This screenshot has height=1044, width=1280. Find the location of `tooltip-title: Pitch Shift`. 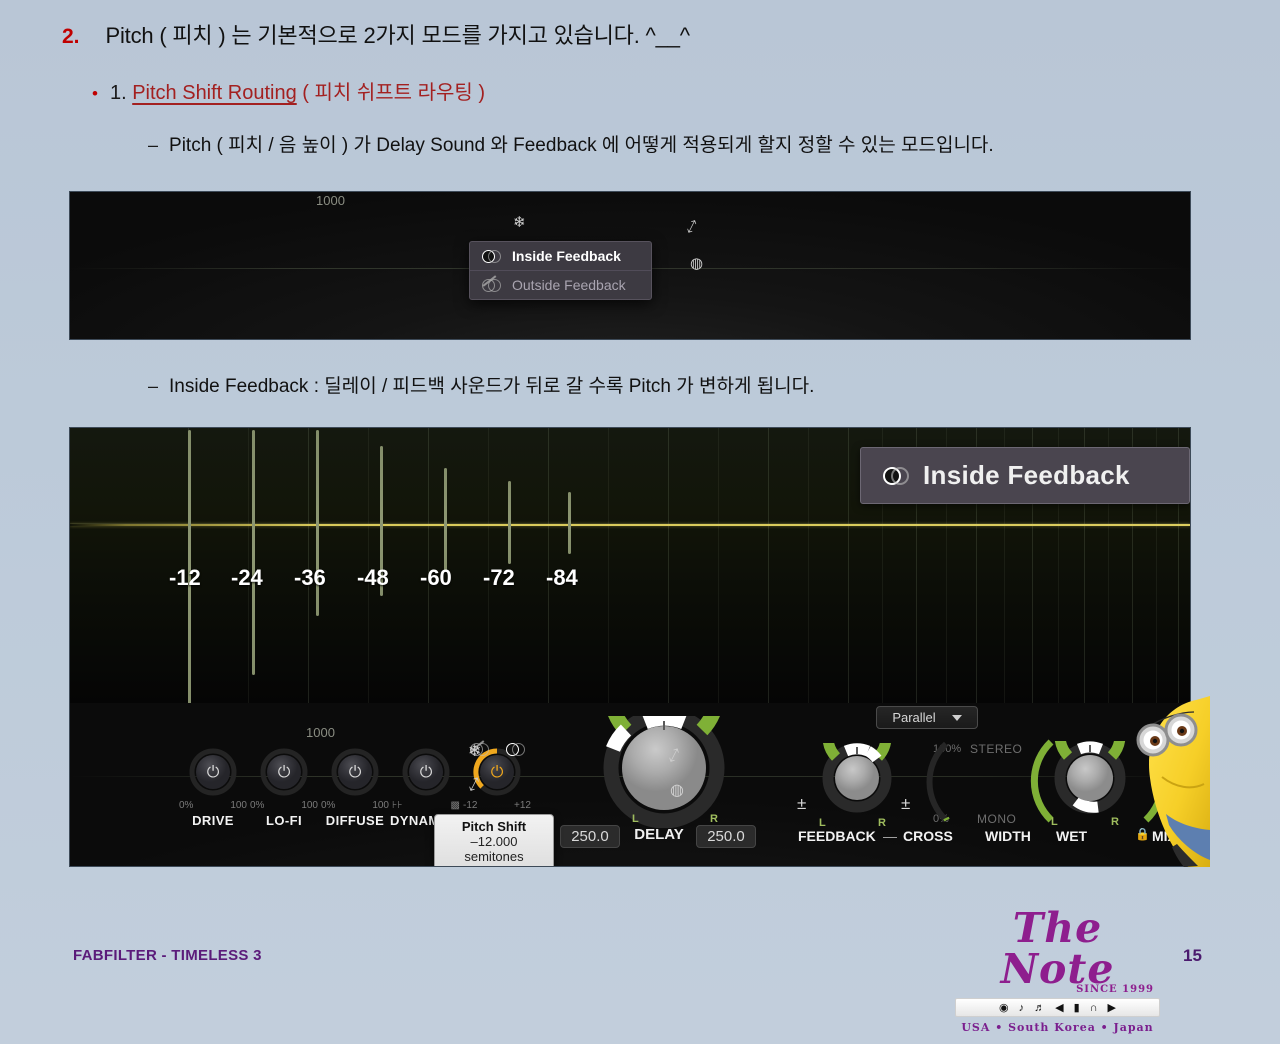

tooltip-title: Pitch Shift is located at coordinates (494, 826).